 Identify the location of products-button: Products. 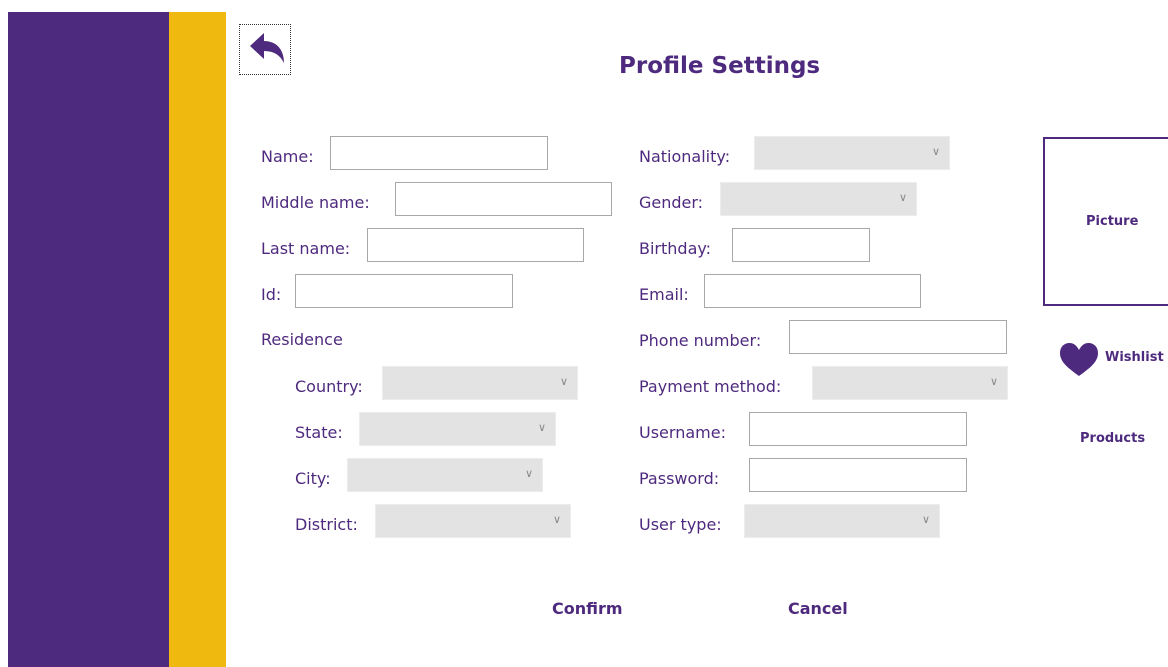
(1112, 438).